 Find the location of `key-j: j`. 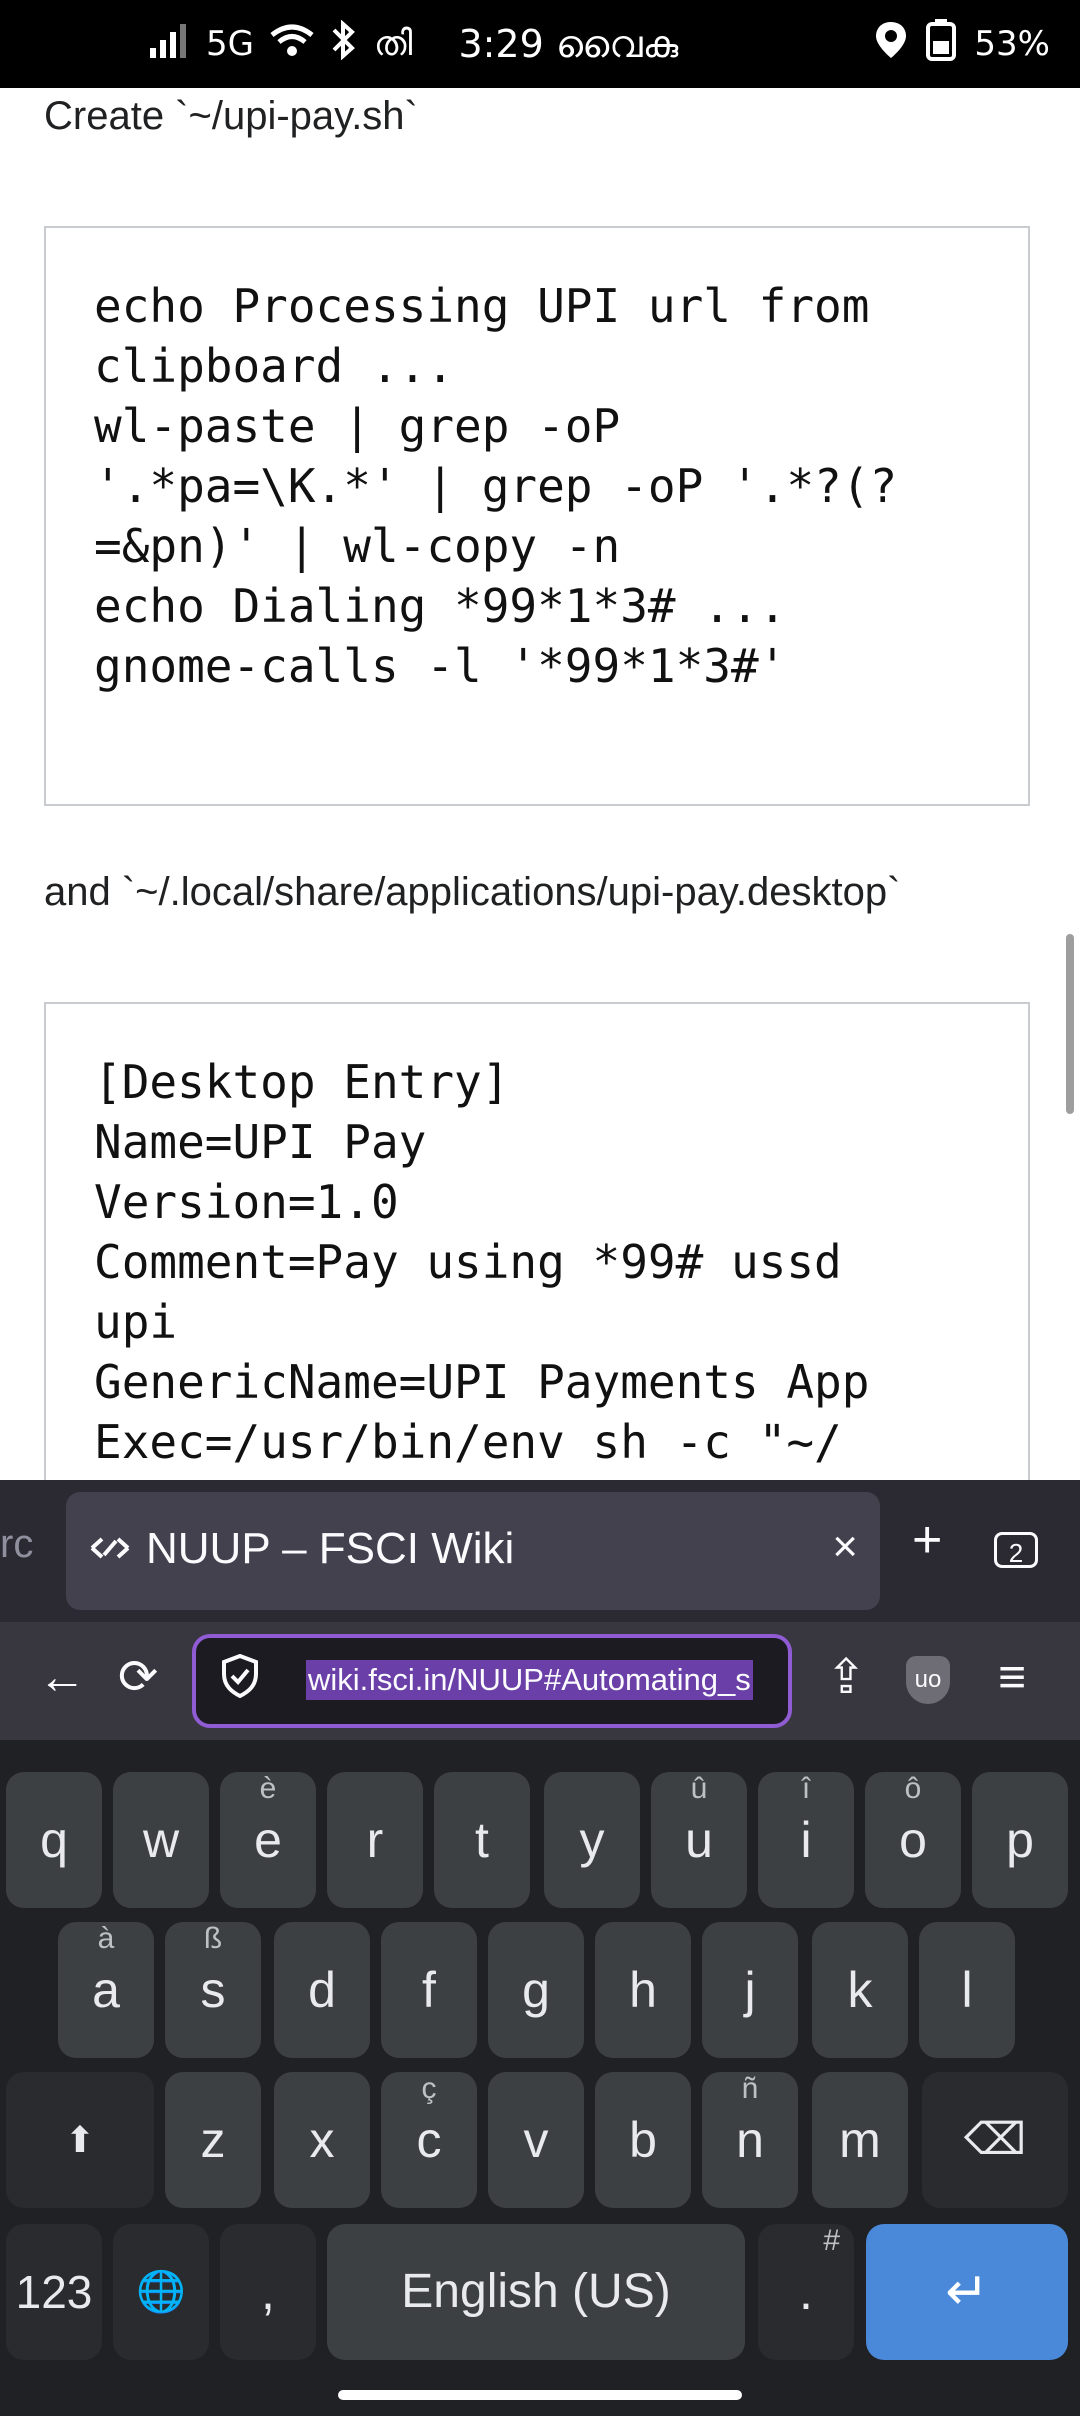

key-j: j is located at coordinates (750, 1990).